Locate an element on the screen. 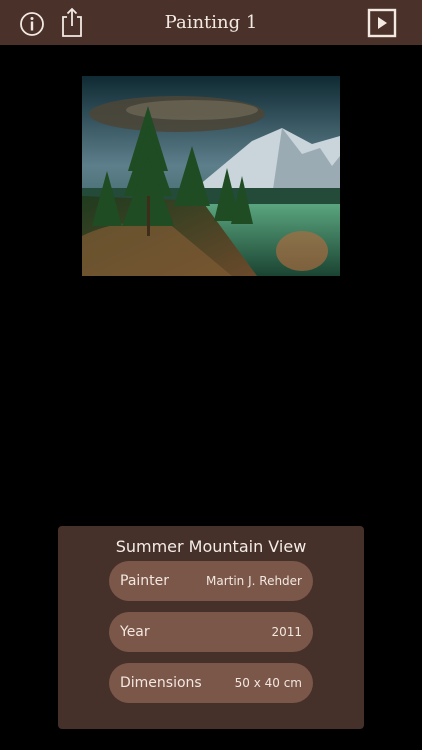 The image size is (422, 750). year-value: 2011 is located at coordinates (286, 632).